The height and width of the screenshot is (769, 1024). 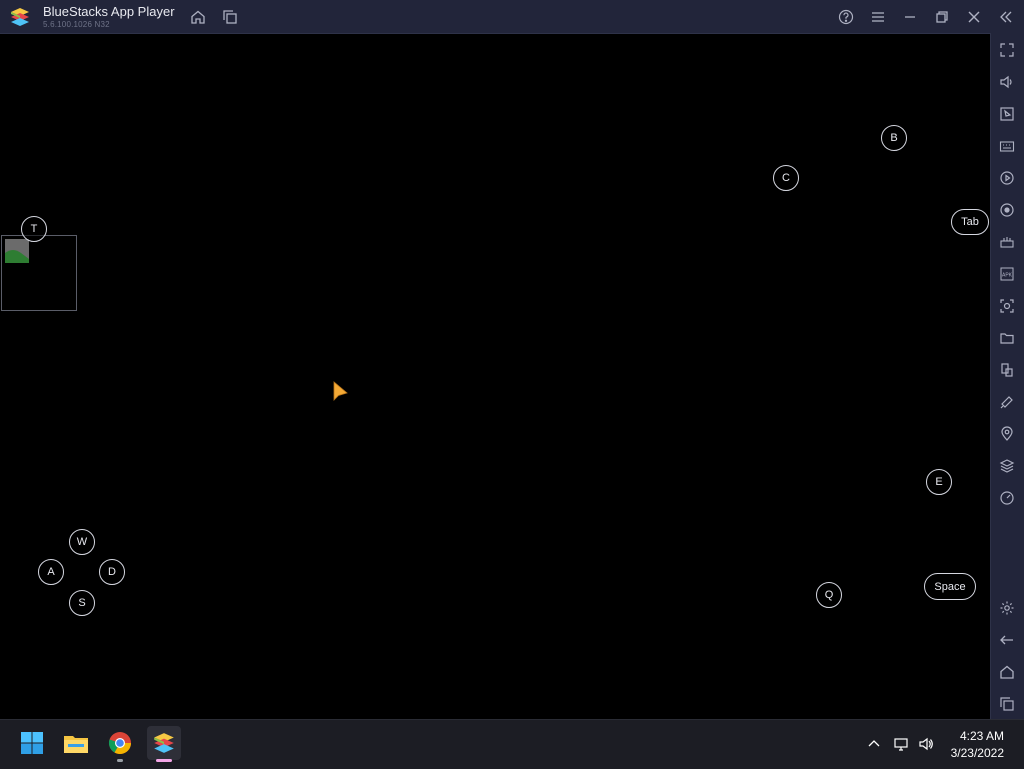 What do you see at coordinates (51, 572) in the screenshot?
I see `key-a: A` at bounding box center [51, 572].